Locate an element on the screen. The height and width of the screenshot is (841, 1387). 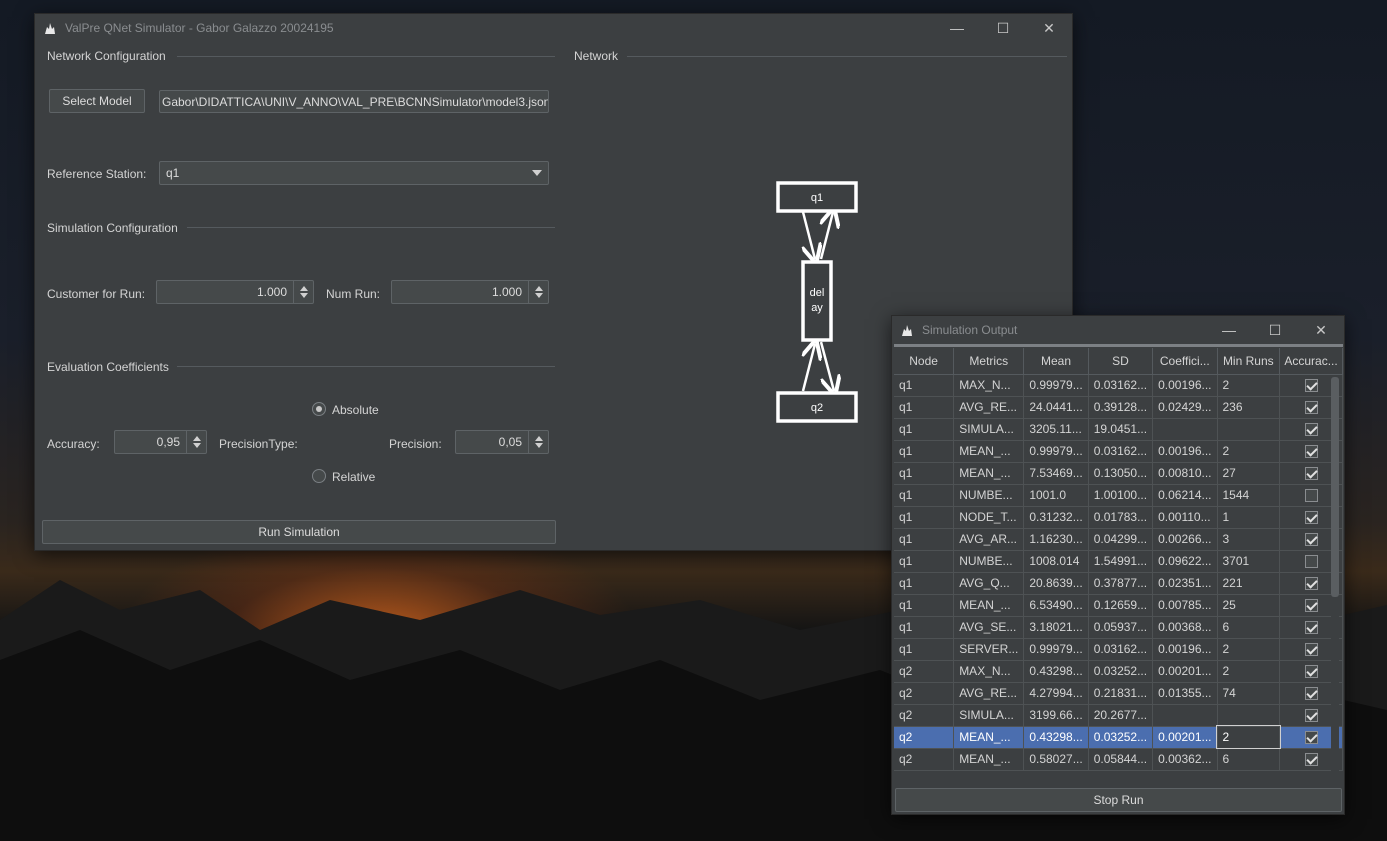
column-header: Min Runs is located at coordinates (1249, 361).